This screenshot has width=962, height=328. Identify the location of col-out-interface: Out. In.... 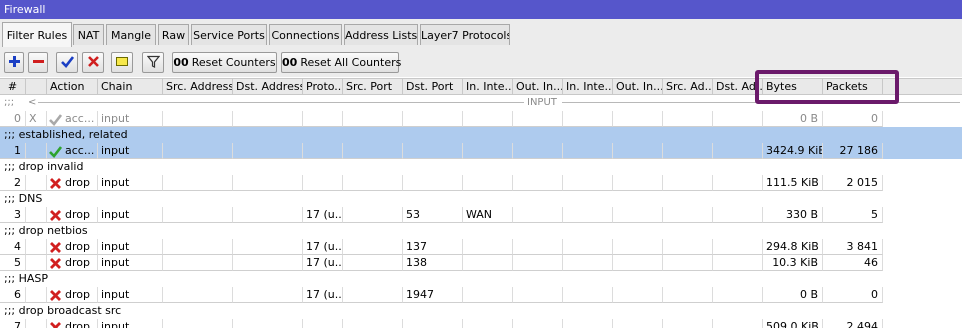
(538, 87).